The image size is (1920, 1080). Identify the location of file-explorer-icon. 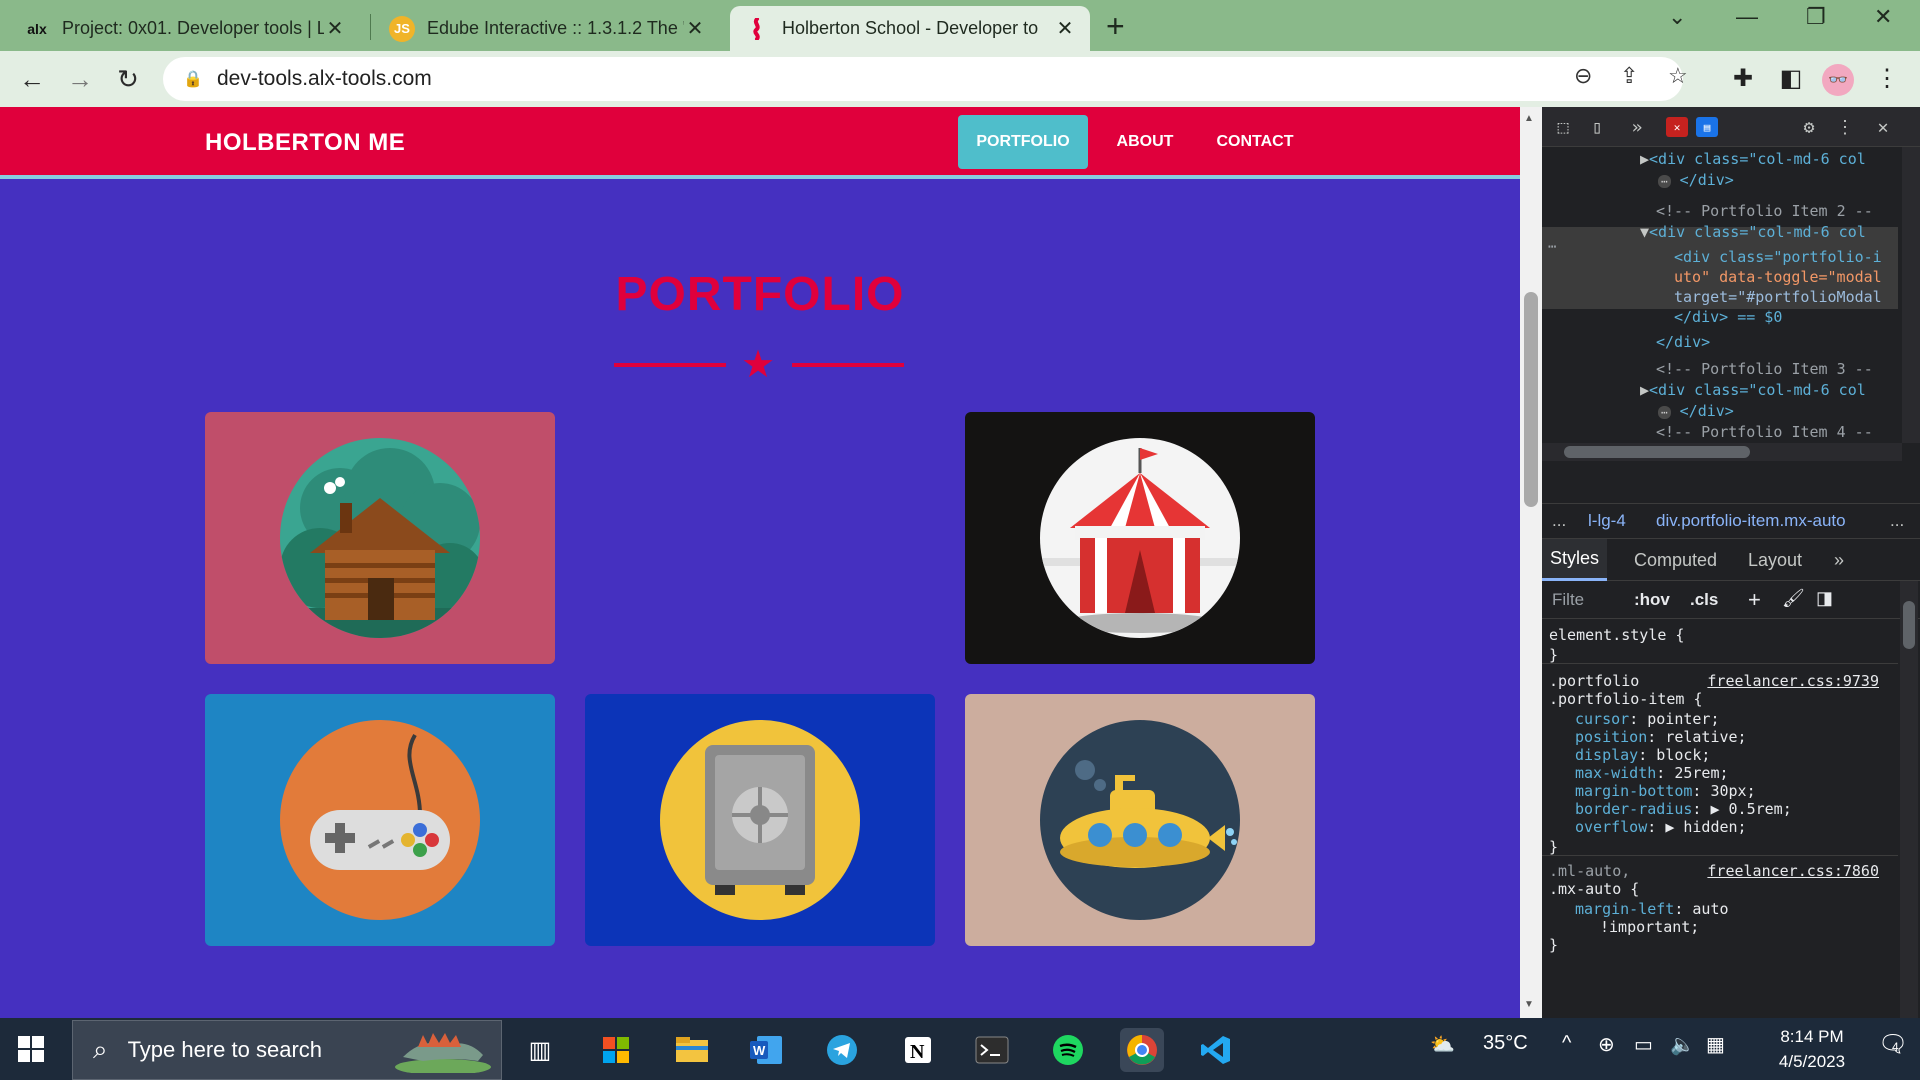
(692, 1050).